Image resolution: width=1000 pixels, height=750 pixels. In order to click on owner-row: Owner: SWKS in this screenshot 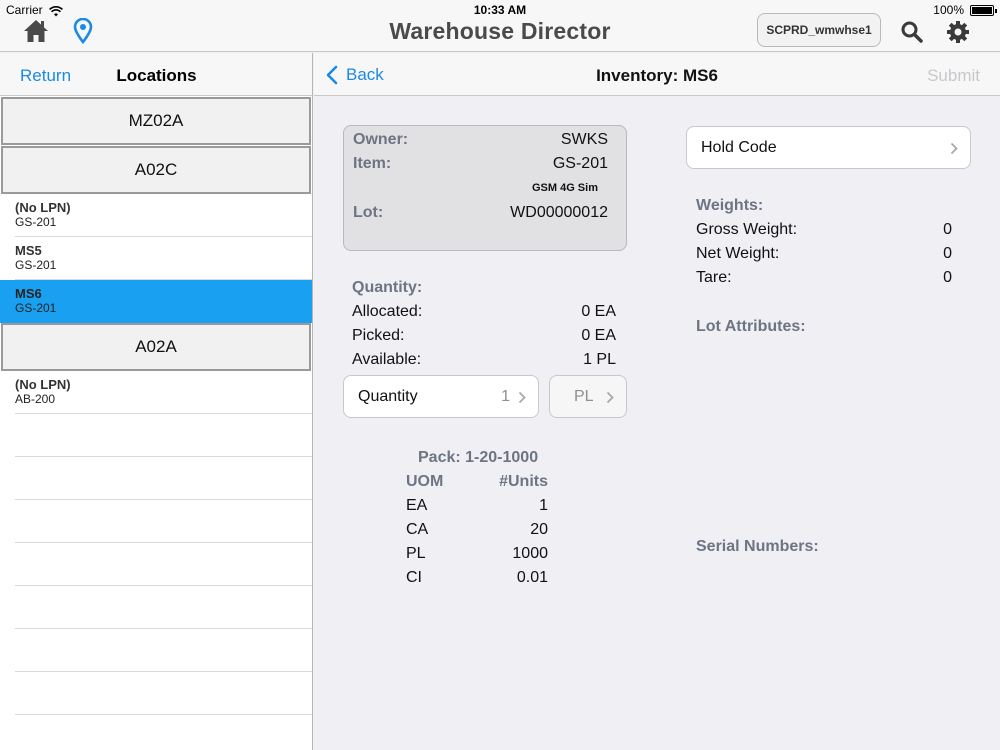, I will do `click(480, 140)`.